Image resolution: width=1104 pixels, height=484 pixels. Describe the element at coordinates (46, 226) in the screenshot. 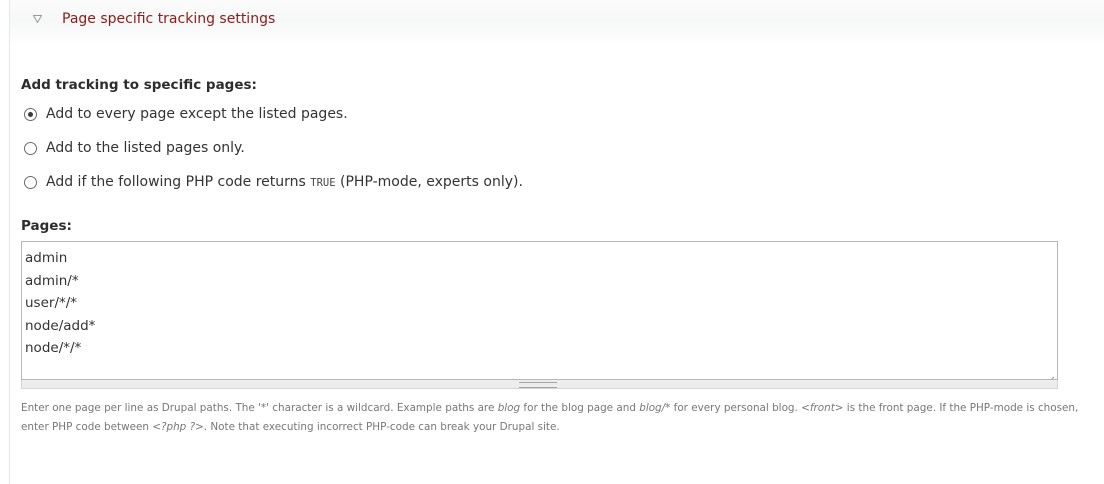

I see `pages-label: Pages:` at that location.